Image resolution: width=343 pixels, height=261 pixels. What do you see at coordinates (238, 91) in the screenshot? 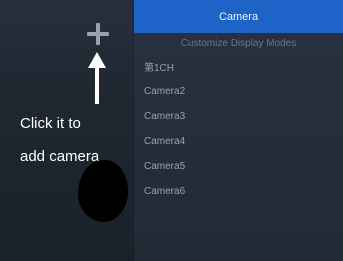
I see `camera-item-2: Camera2` at bounding box center [238, 91].